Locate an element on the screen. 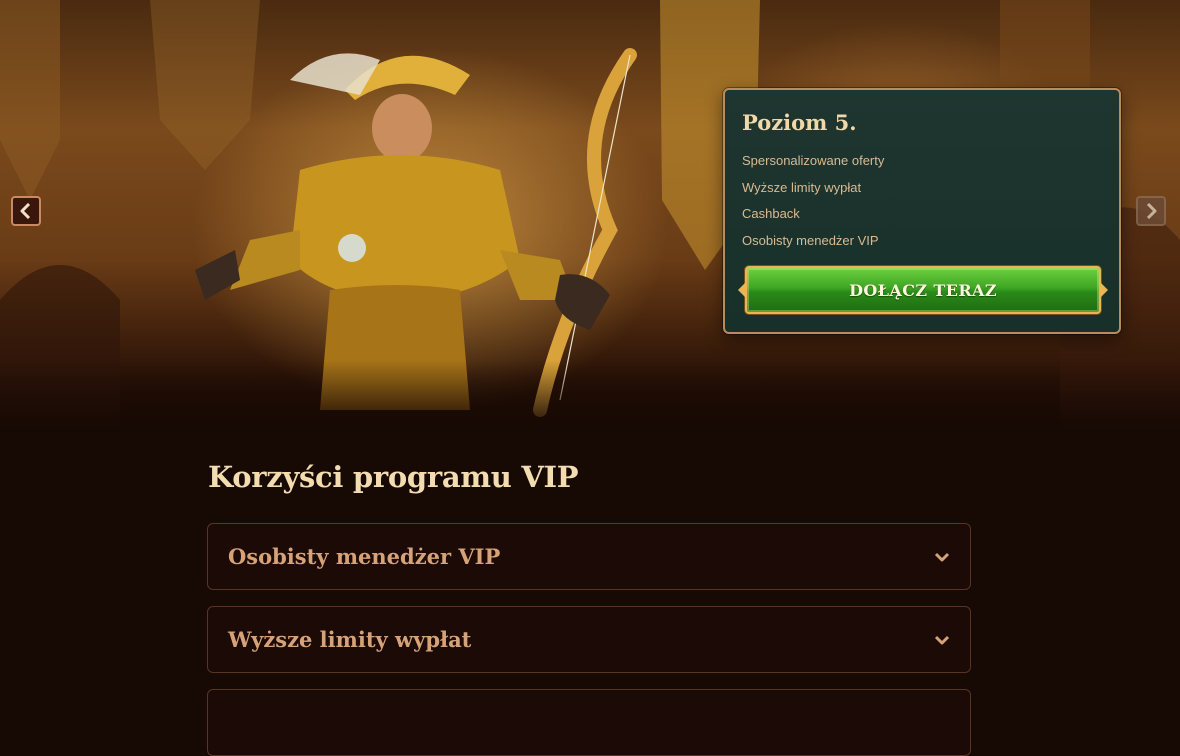 The image size is (1180, 756). carousel-prev-button is located at coordinates (26, 211).